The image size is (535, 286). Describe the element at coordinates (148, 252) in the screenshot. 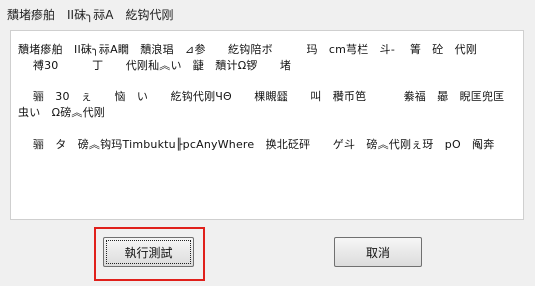

I see `run-test-button: 執行測試` at that location.